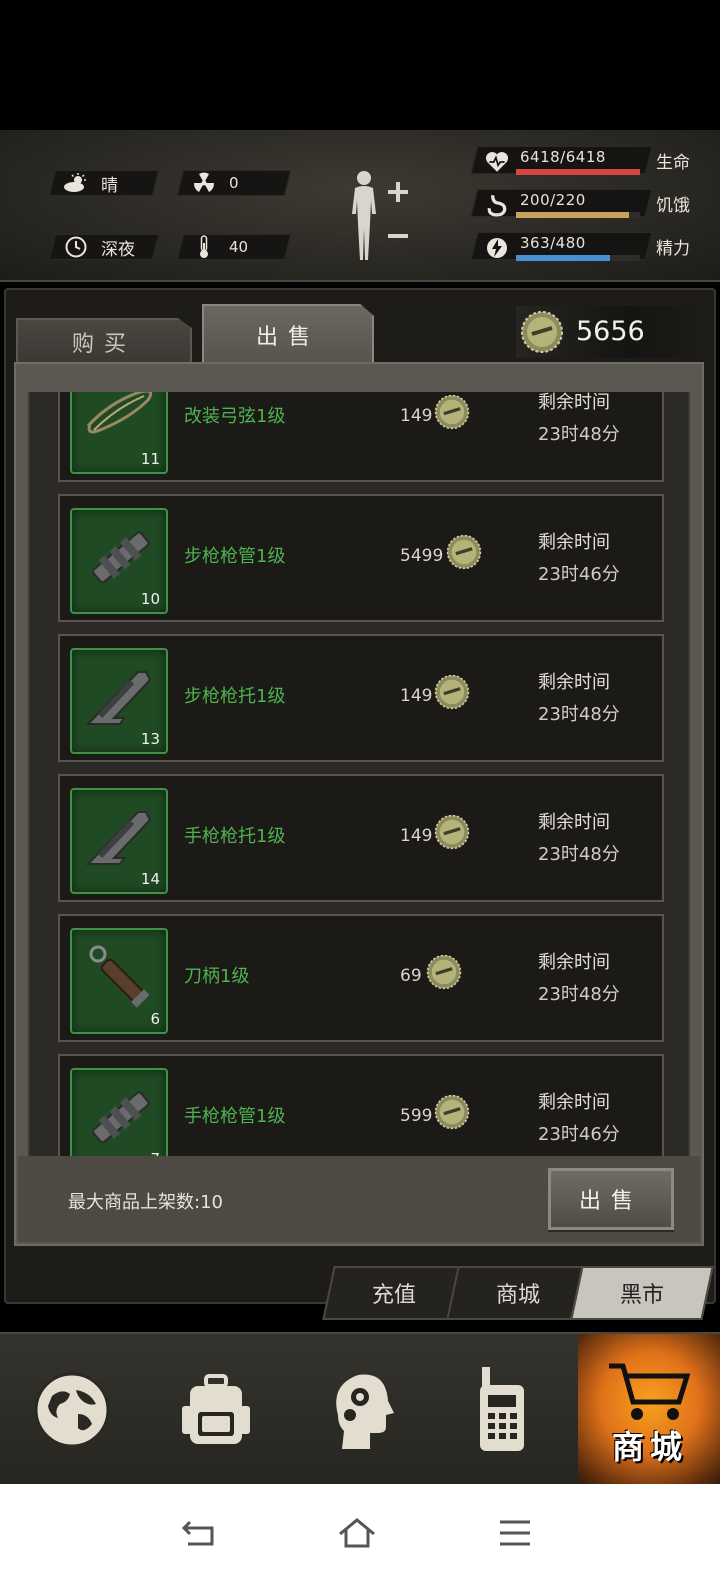 The width and height of the screenshot is (720, 1584). Describe the element at coordinates (595, 160) in the screenshot. I see `health-bar: 6418/6418 生命` at that location.